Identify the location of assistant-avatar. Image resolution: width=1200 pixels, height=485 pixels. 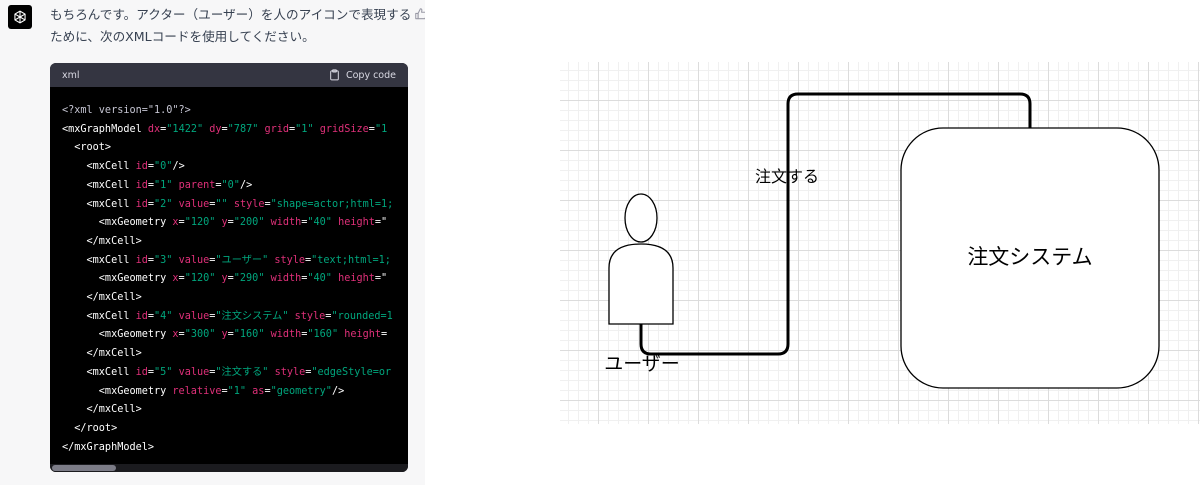
(20, 17).